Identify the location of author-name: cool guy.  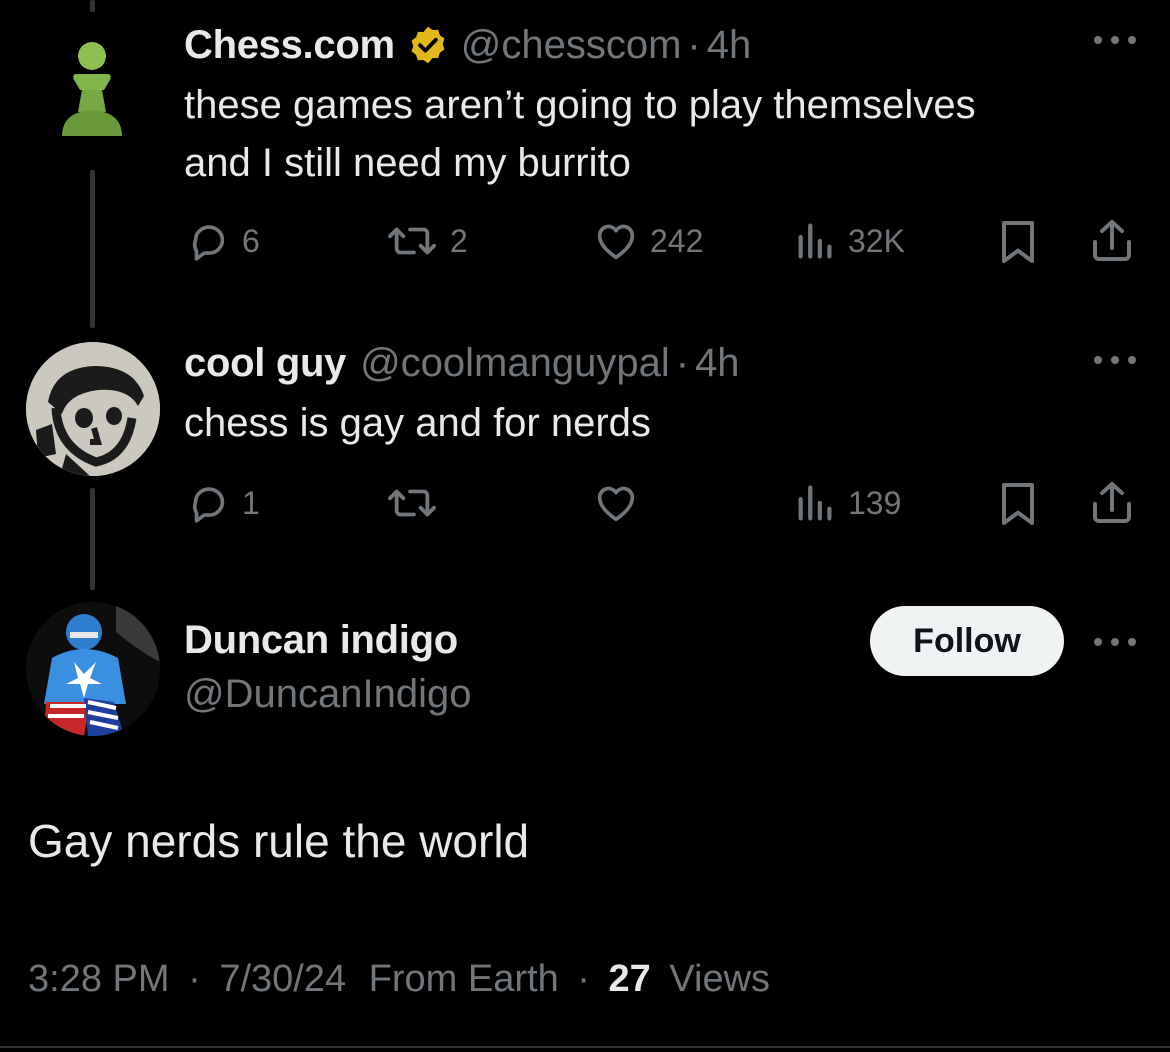
(265, 363).